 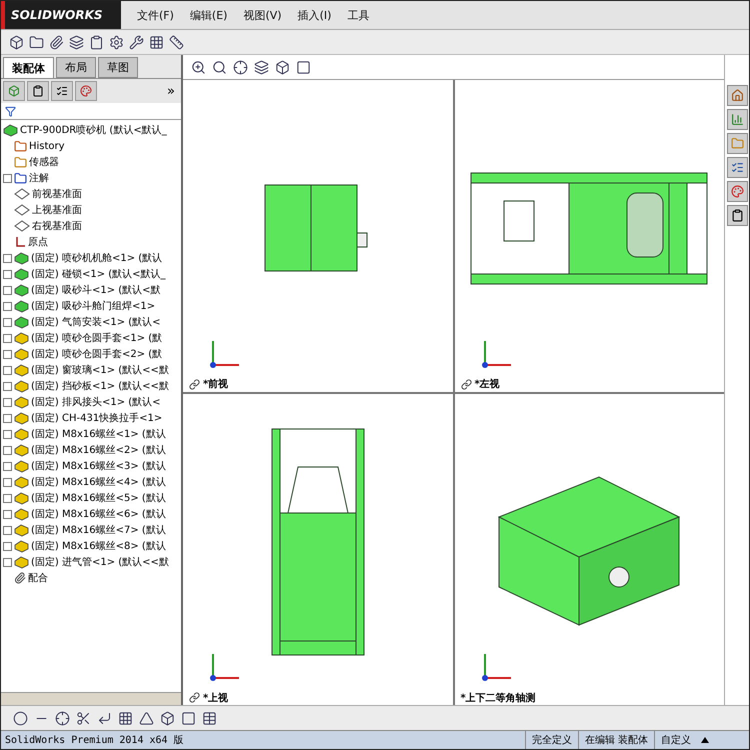 I want to click on tree-item: (固定) 喷砂机机舱<1> (默认, so click(x=96, y=258).